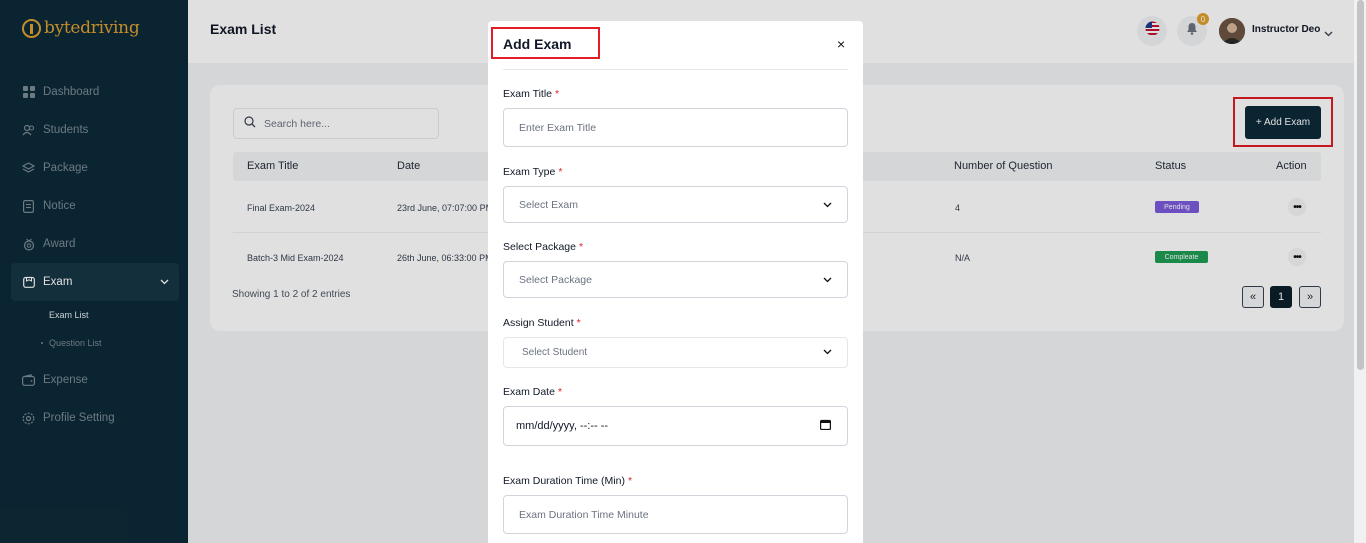 The width and height of the screenshot is (1366, 543). I want to click on label-text: Assign Student, so click(538, 323).